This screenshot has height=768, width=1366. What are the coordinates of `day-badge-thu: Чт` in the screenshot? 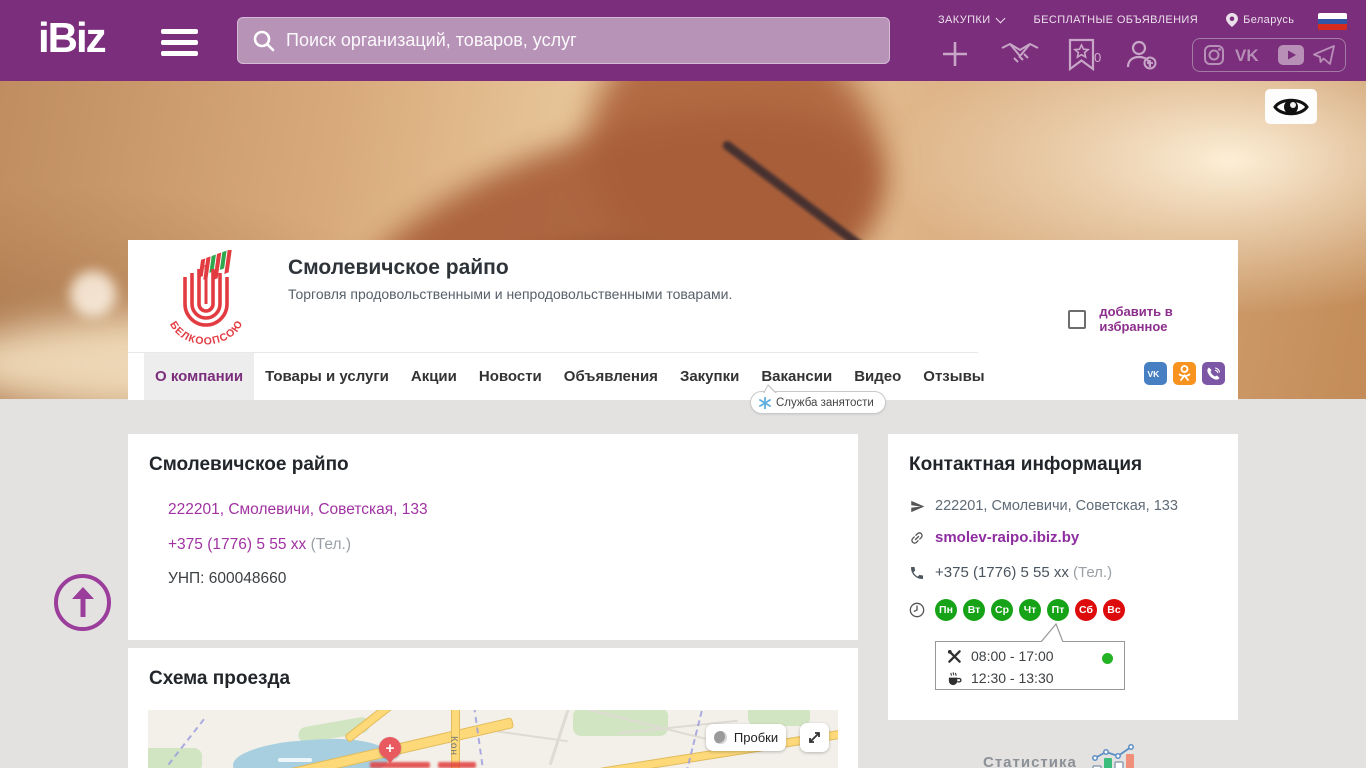 It's located at (1030, 610).